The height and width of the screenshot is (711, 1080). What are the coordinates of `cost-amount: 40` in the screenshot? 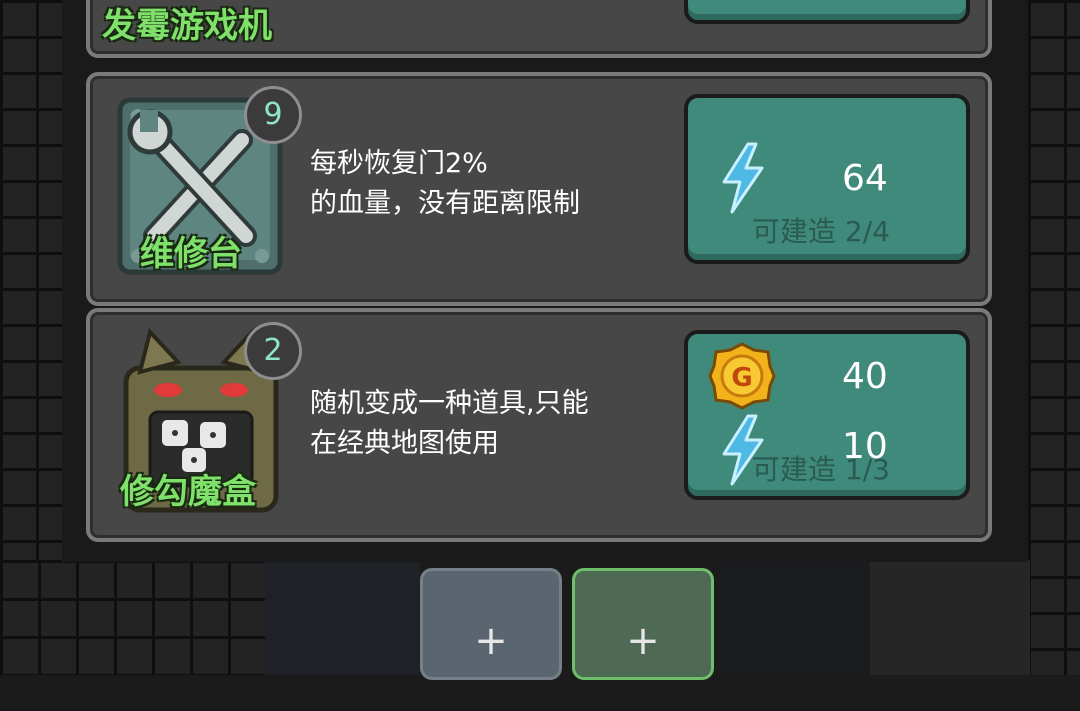 It's located at (865, 376).